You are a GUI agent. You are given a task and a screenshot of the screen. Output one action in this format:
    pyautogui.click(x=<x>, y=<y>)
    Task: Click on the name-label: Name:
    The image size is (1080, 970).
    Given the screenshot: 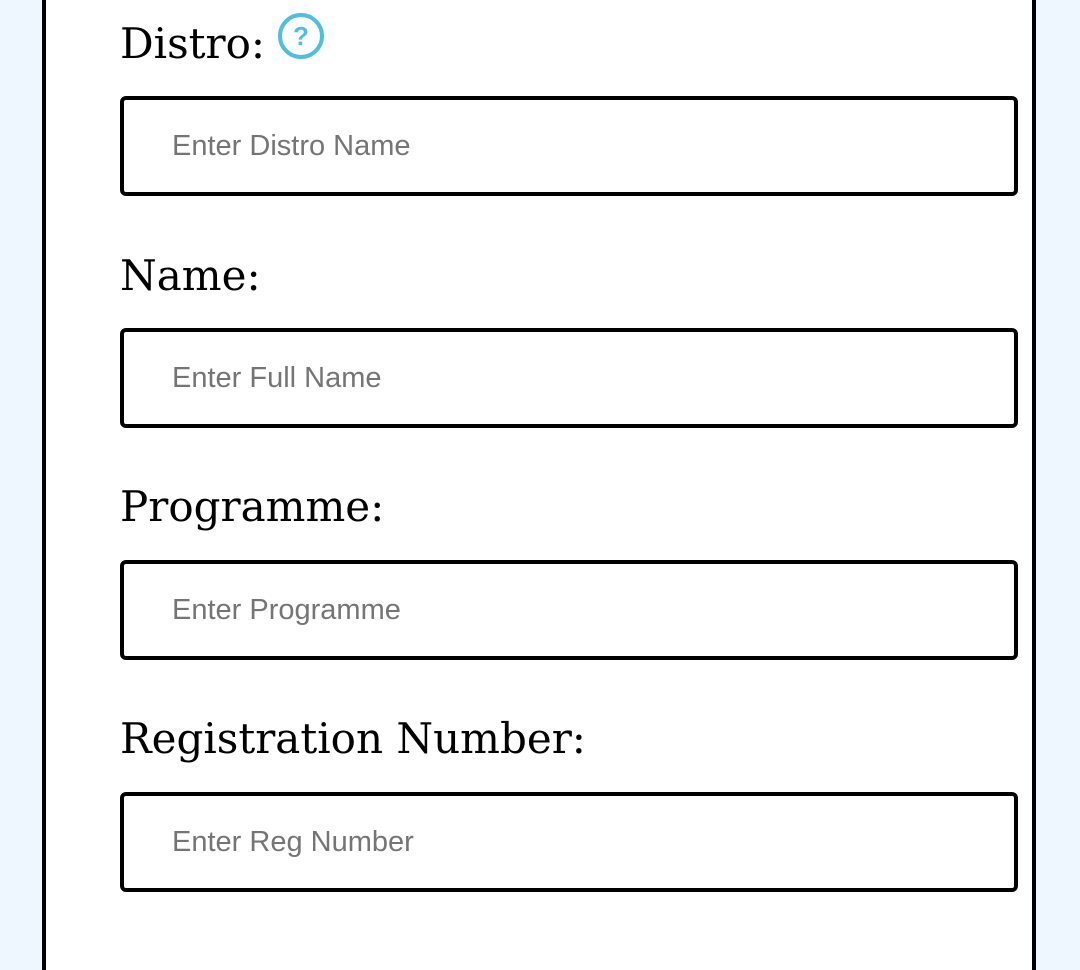 What is the action you would take?
    pyautogui.click(x=190, y=275)
    